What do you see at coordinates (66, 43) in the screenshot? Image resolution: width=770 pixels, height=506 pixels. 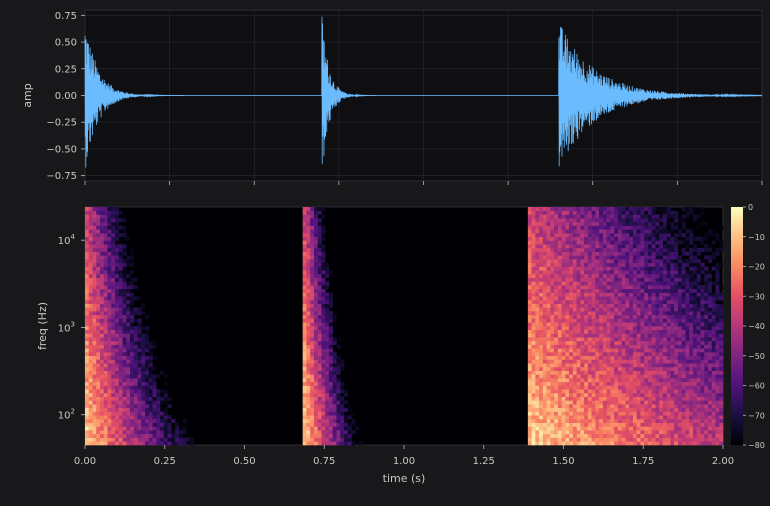 I see `waveform-y-tick-label: 0.50` at bounding box center [66, 43].